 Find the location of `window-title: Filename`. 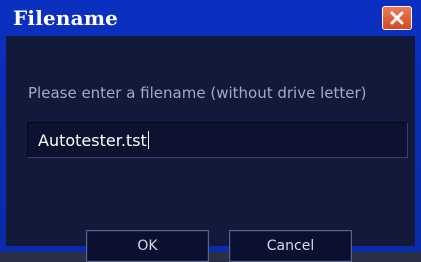

window-title: Filename is located at coordinates (66, 18).